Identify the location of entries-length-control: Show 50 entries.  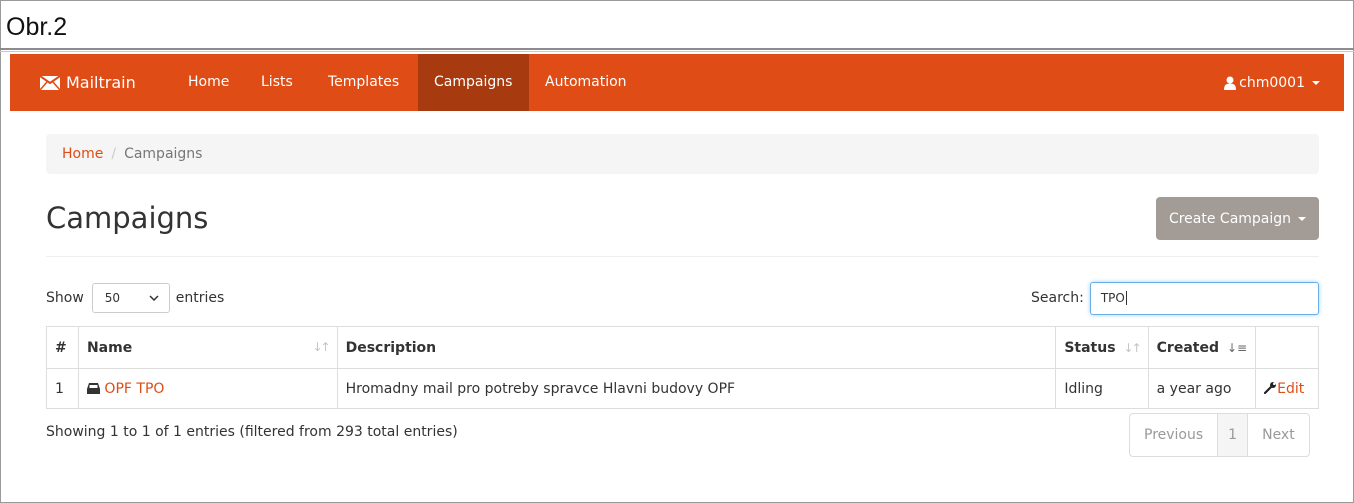
(135, 298).